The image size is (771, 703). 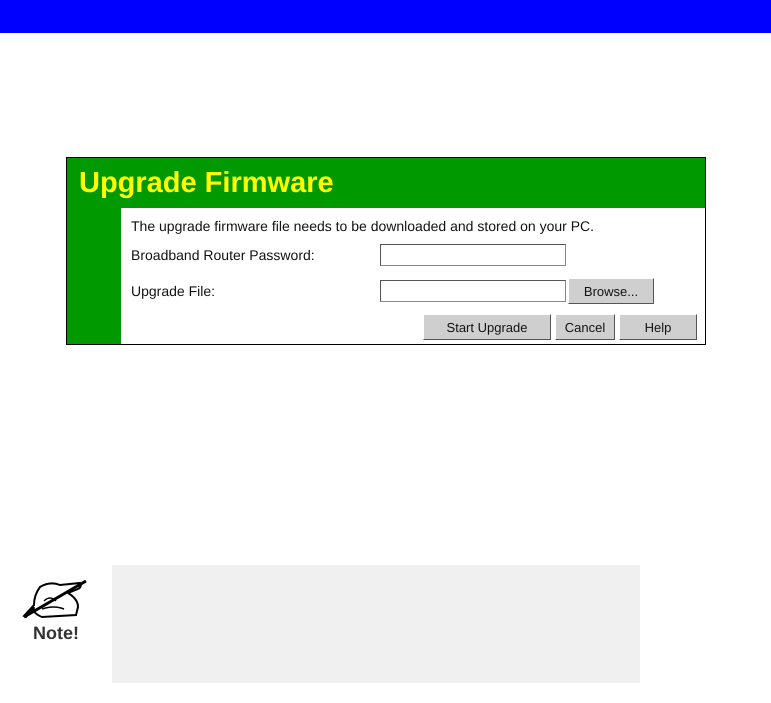 What do you see at coordinates (56, 633) in the screenshot?
I see `note-label: Note!` at bounding box center [56, 633].